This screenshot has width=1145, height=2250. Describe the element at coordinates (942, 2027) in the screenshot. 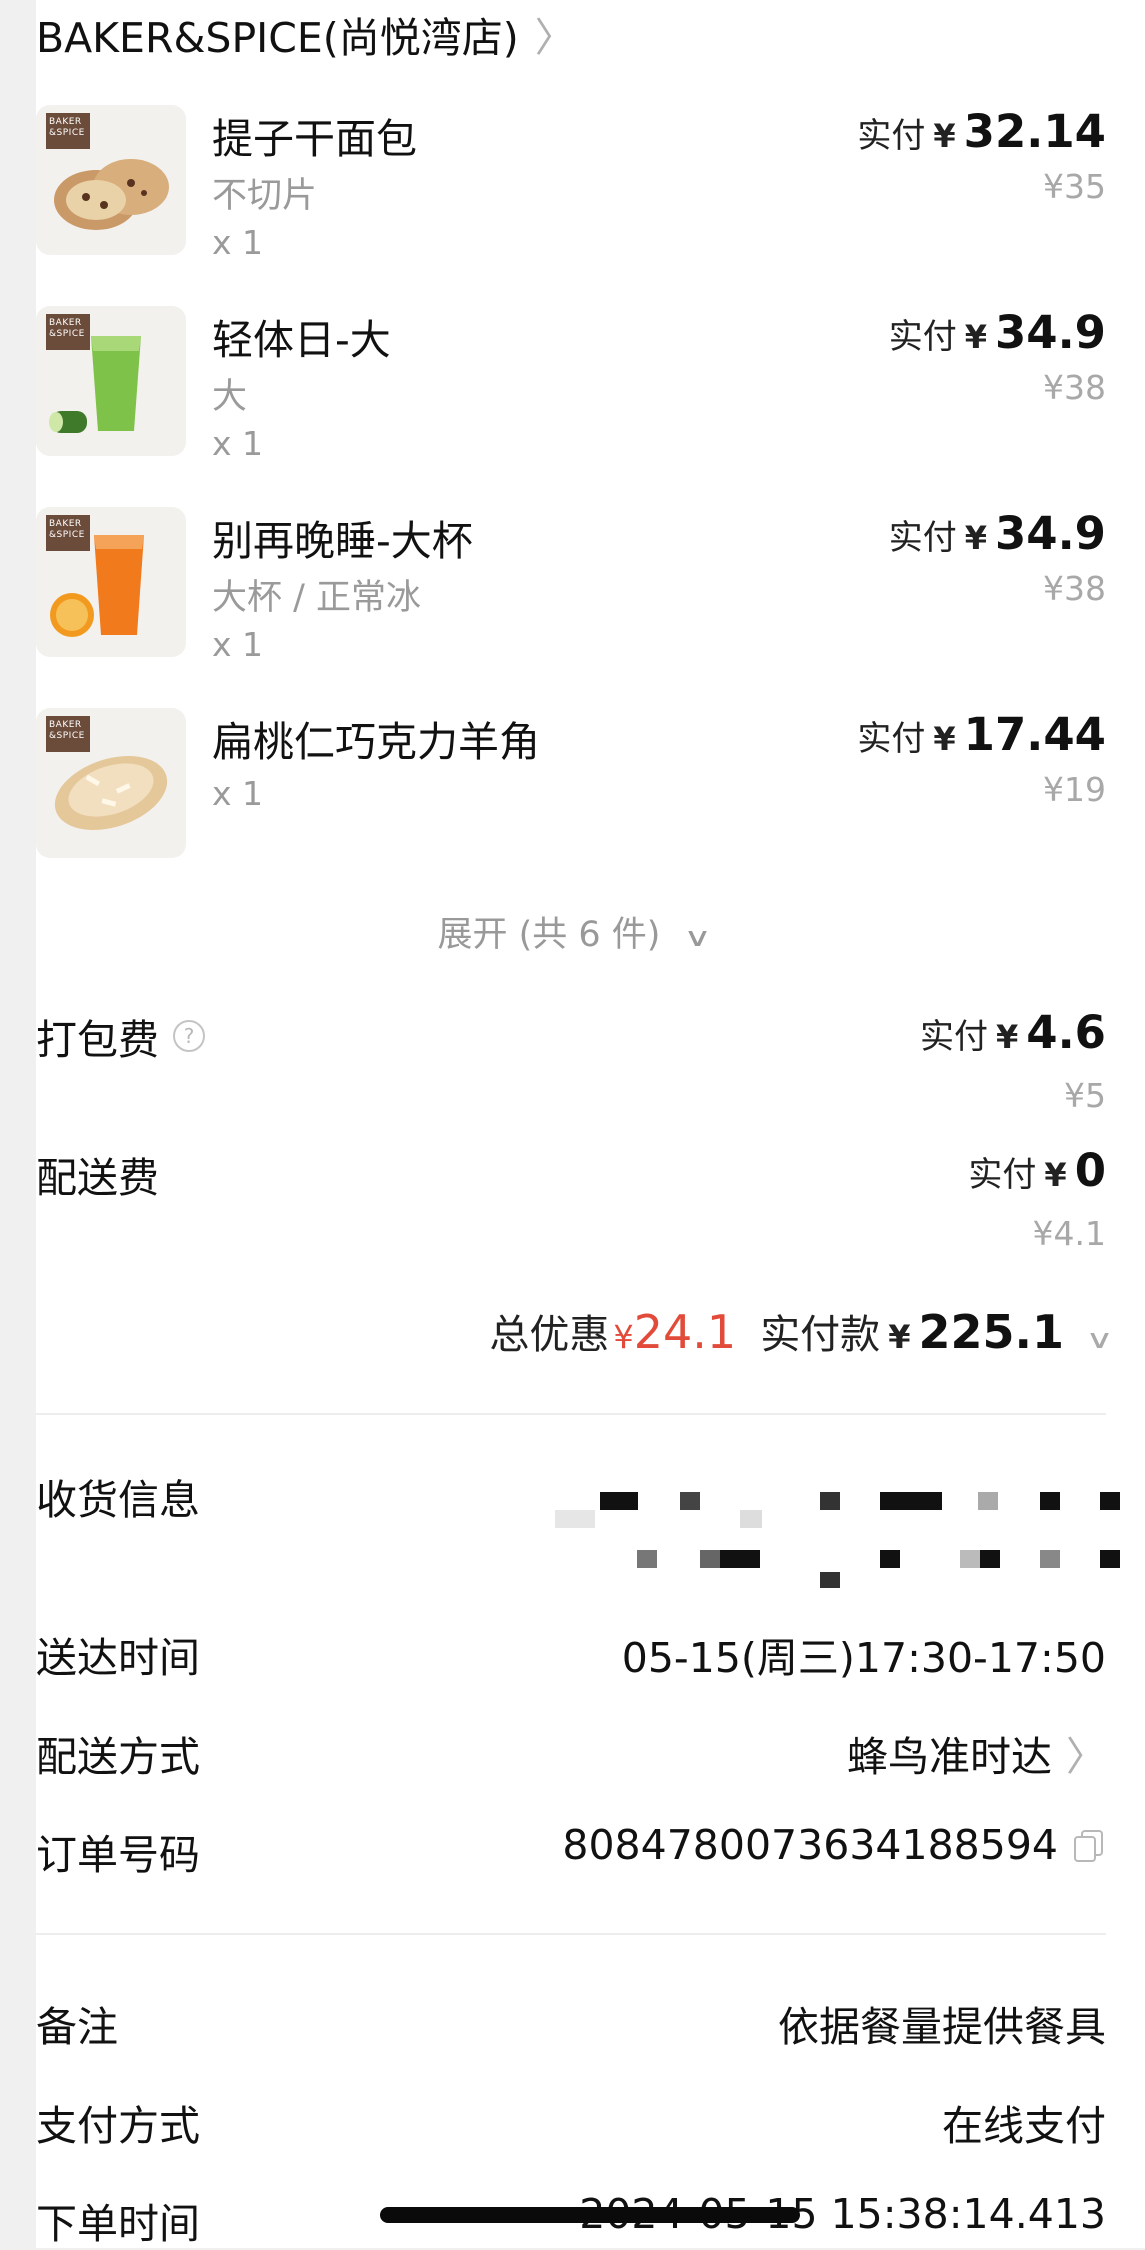

I see `remark-value: 依据餐量提供餐具` at that location.